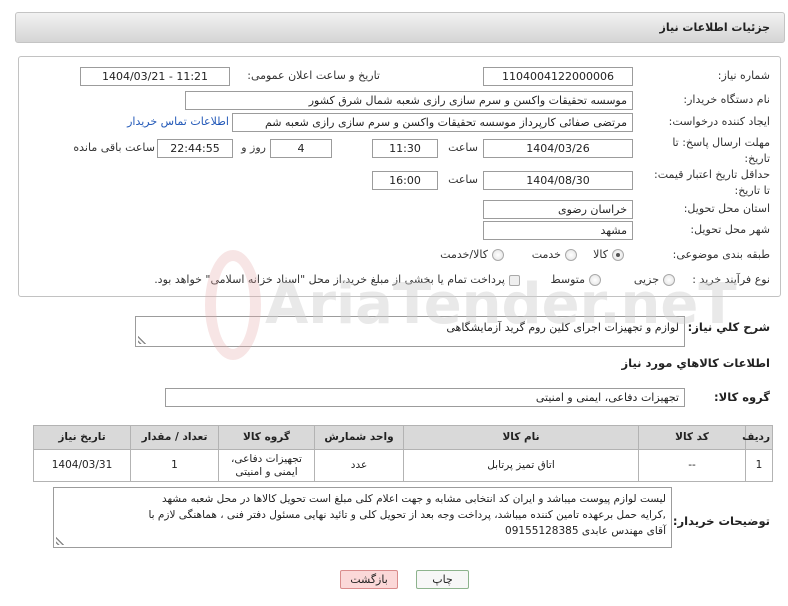 Image resolution: width=788 pixels, height=606 pixels. Describe the element at coordinates (558, 209) in the screenshot. I see `province-field: خراسان رضوی` at that location.